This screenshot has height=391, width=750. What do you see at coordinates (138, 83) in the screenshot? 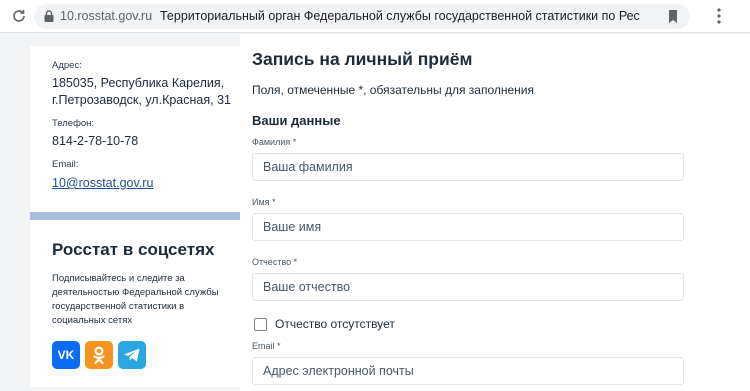
I see `address-line-1: 185035, Республика Карелия,` at bounding box center [138, 83].